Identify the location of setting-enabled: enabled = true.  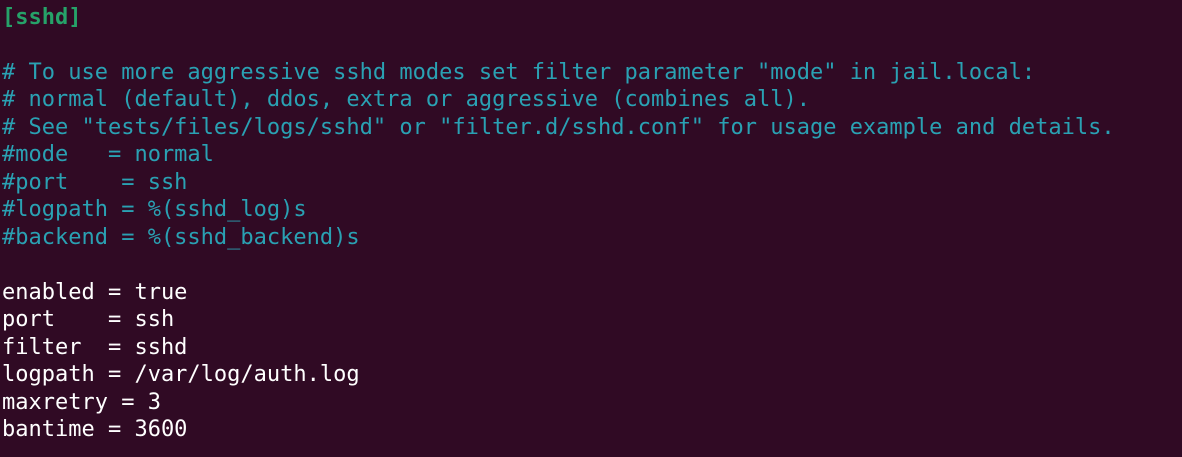
(95, 292).